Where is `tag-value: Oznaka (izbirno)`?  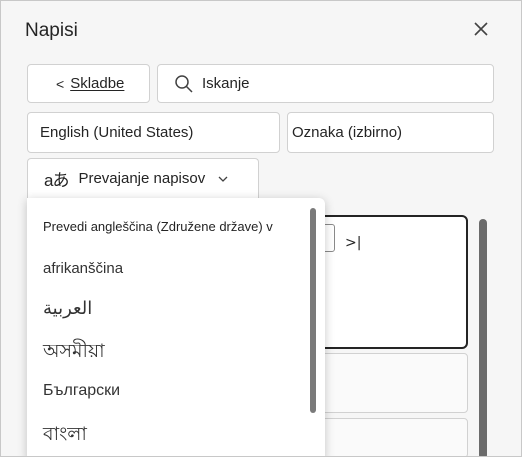
tag-value: Oznaka (izbirno) is located at coordinates (347, 132).